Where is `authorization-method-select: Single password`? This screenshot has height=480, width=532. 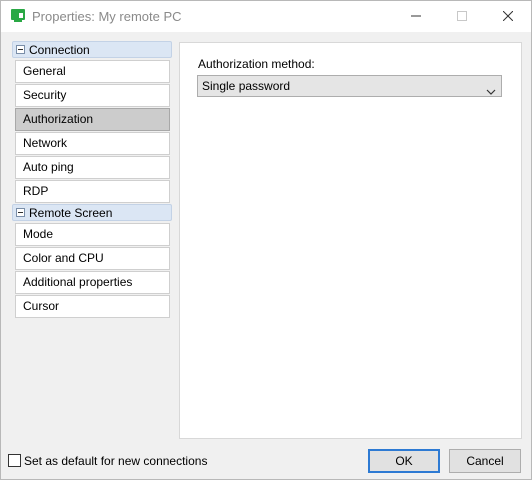 authorization-method-select: Single password is located at coordinates (349, 86).